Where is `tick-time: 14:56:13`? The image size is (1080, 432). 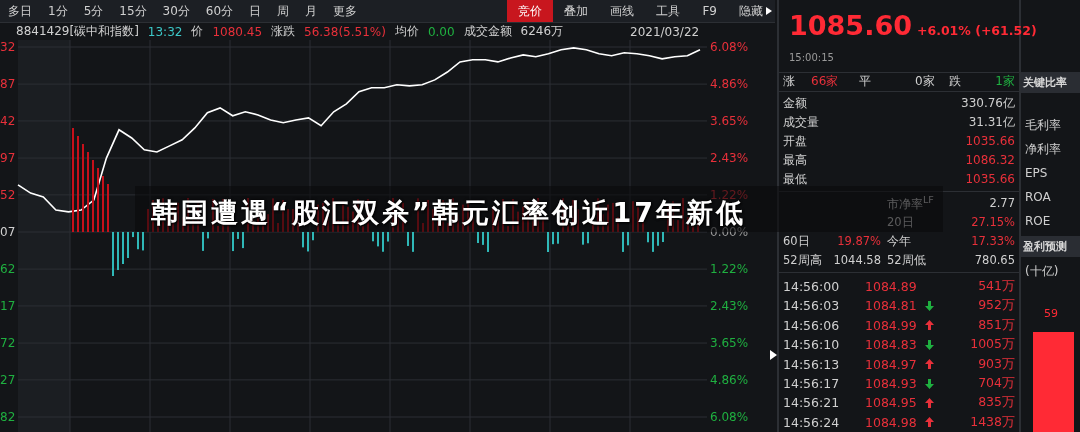
tick-time: 14:56:13 is located at coordinates (812, 364).